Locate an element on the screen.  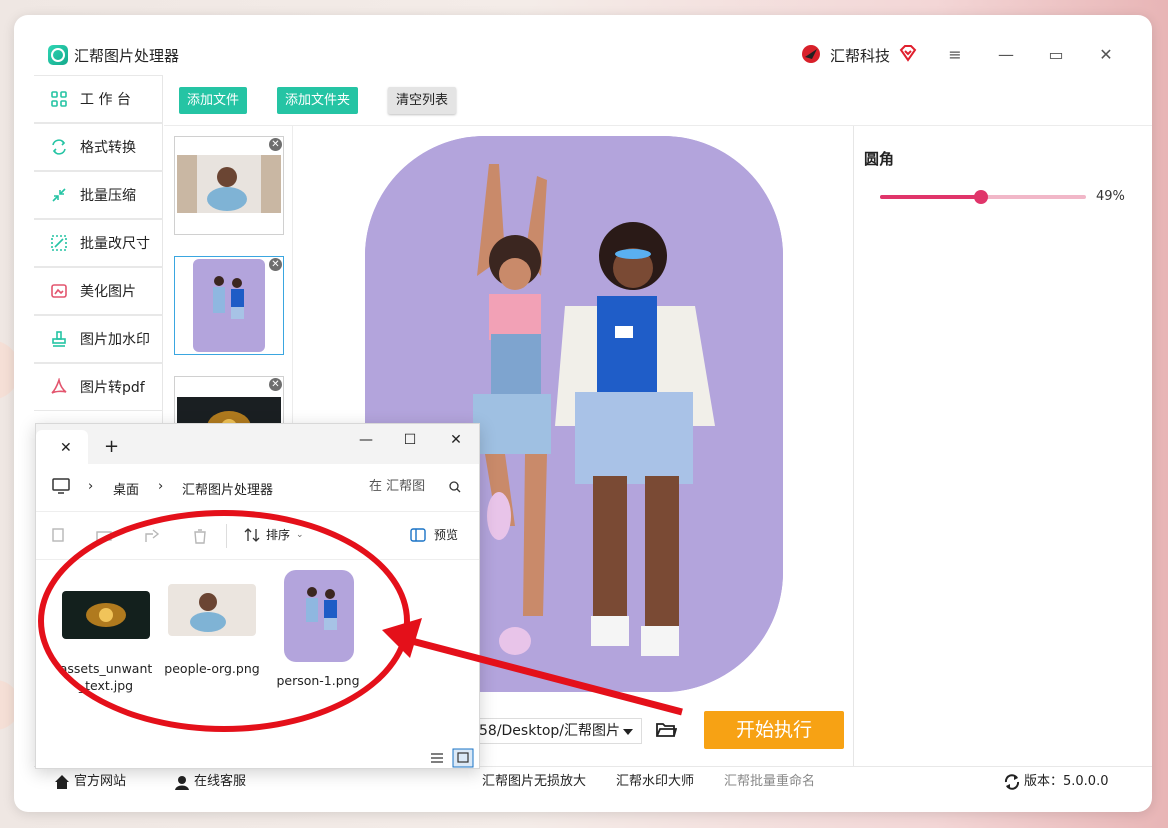
support-agent-icon is located at coordinates (182, 783).